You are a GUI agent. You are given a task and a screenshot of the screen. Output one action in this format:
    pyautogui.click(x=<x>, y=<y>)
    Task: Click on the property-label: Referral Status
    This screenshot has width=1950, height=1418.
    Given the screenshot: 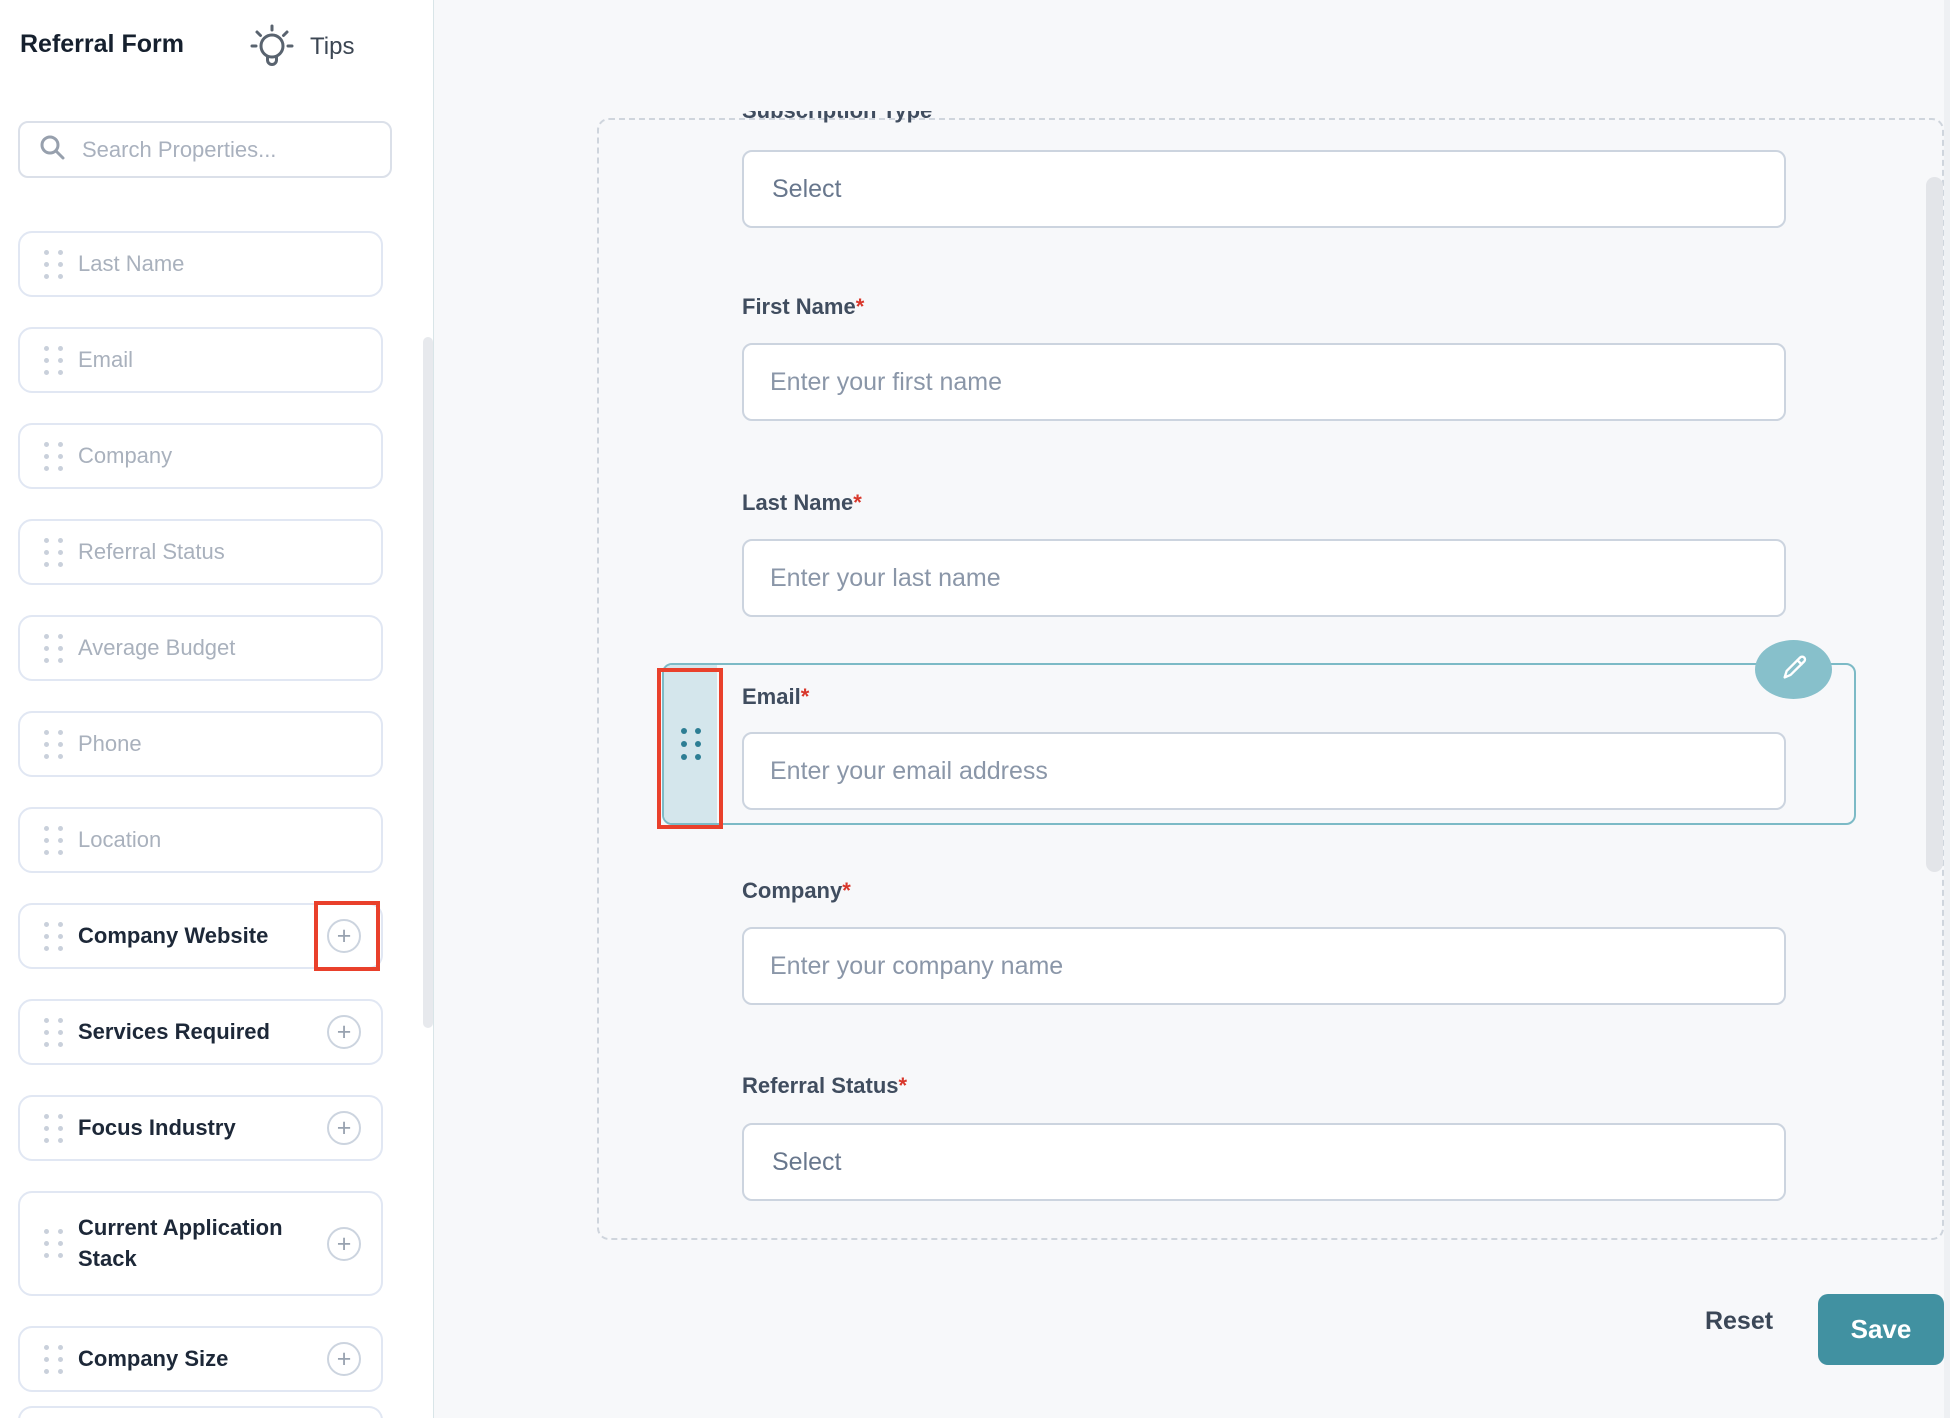 What is the action you would take?
    pyautogui.click(x=151, y=551)
    